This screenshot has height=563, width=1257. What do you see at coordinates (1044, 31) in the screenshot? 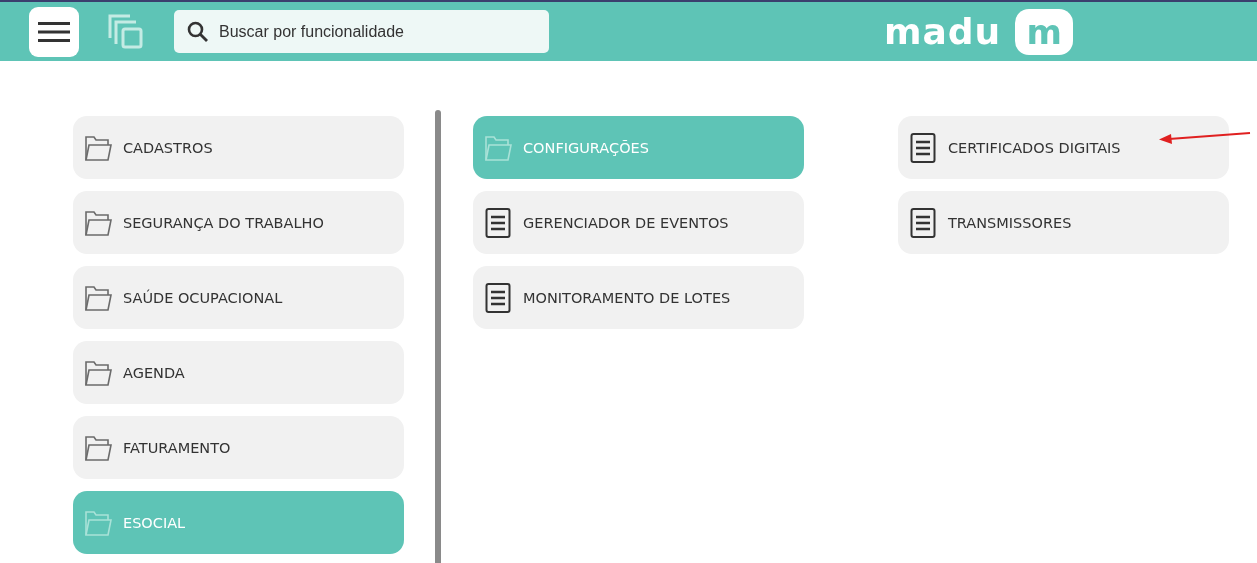
I see `logo-badge: m` at bounding box center [1044, 31].